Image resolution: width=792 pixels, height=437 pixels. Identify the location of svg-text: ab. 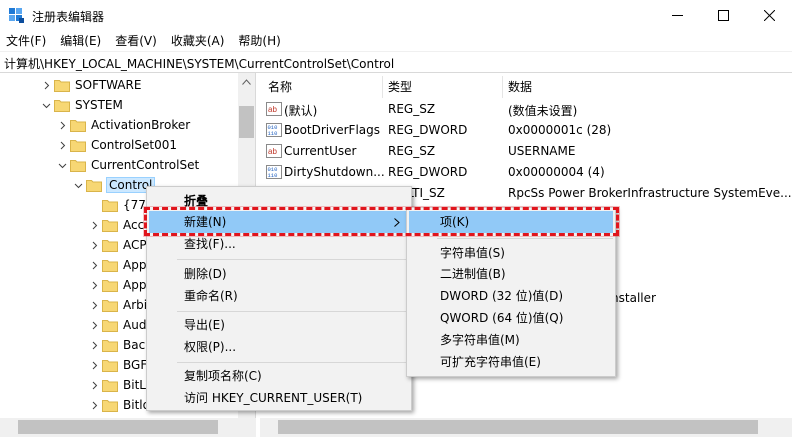
(272, 109).